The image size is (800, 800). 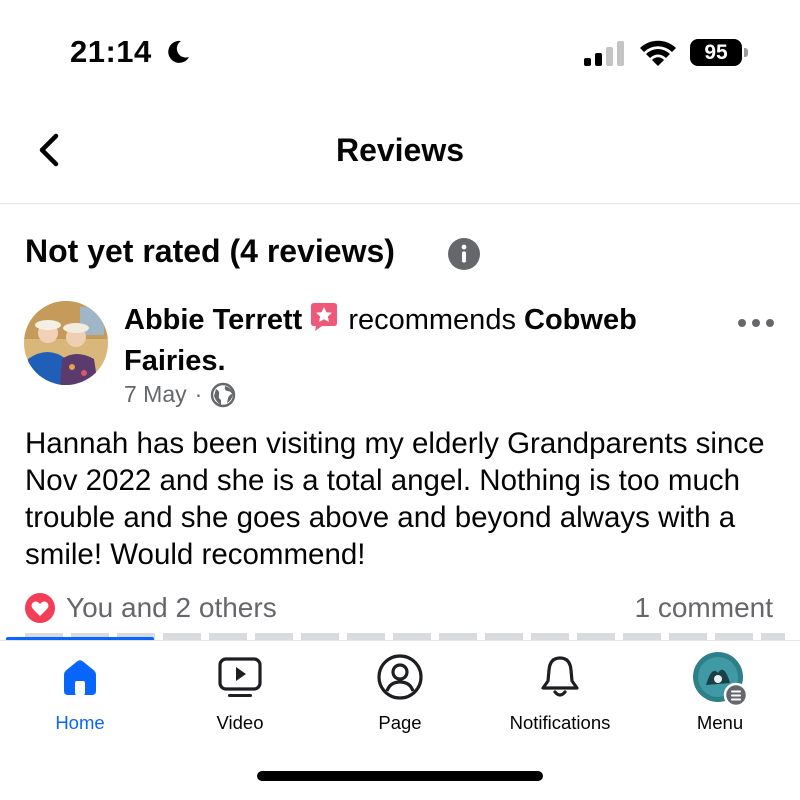 I want to click on author-name: Abbie Terrett, so click(x=213, y=320).